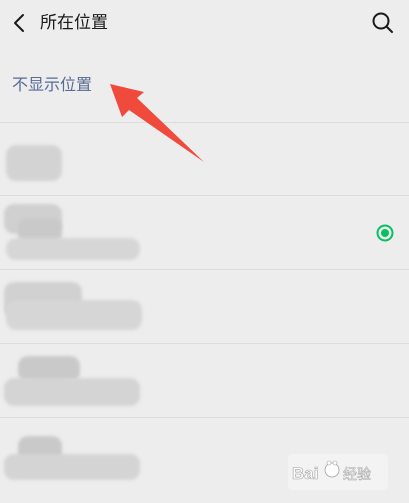 The width and height of the screenshot is (409, 503). What do you see at coordinates (385, 233) in the screenshot?
I see `selected-radio-icon` at bounding box center [385, 233].